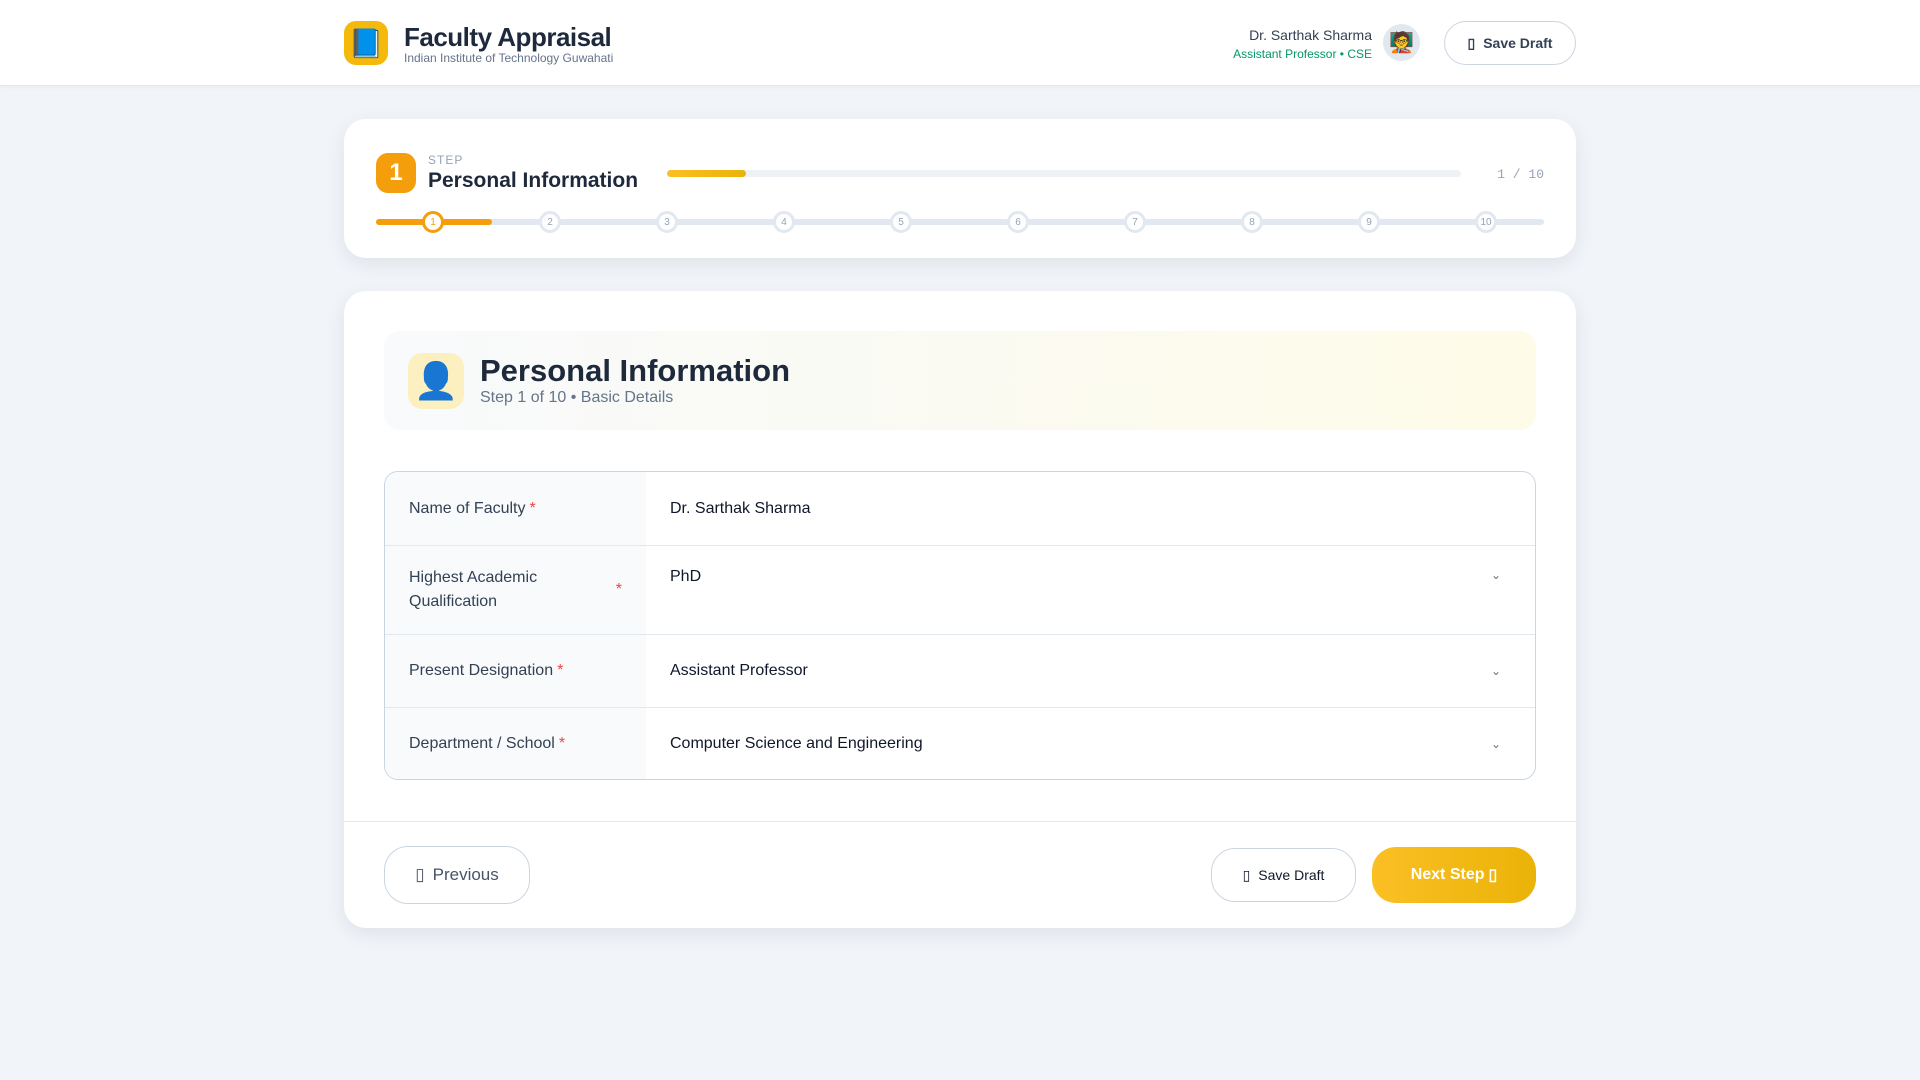 This screenshot has width=1920, height=1080. What do you see at coordinates (686, 576) in the screenshot?
I see `field-value: PhD` at bounding box center [686, 576].